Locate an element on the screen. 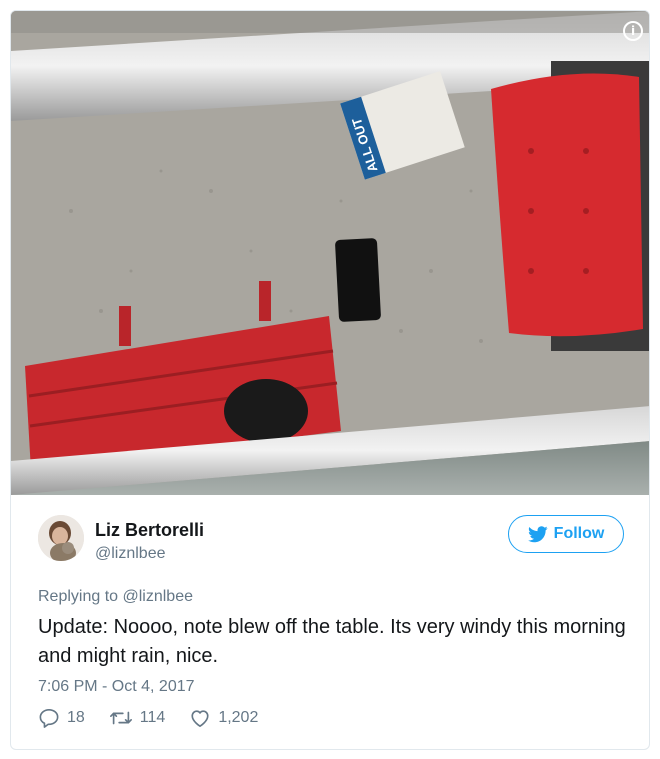 The height and width of the screenshot is (759, 660). replying-to: Replying to @liznlbee is located at coordinates (115, 597).